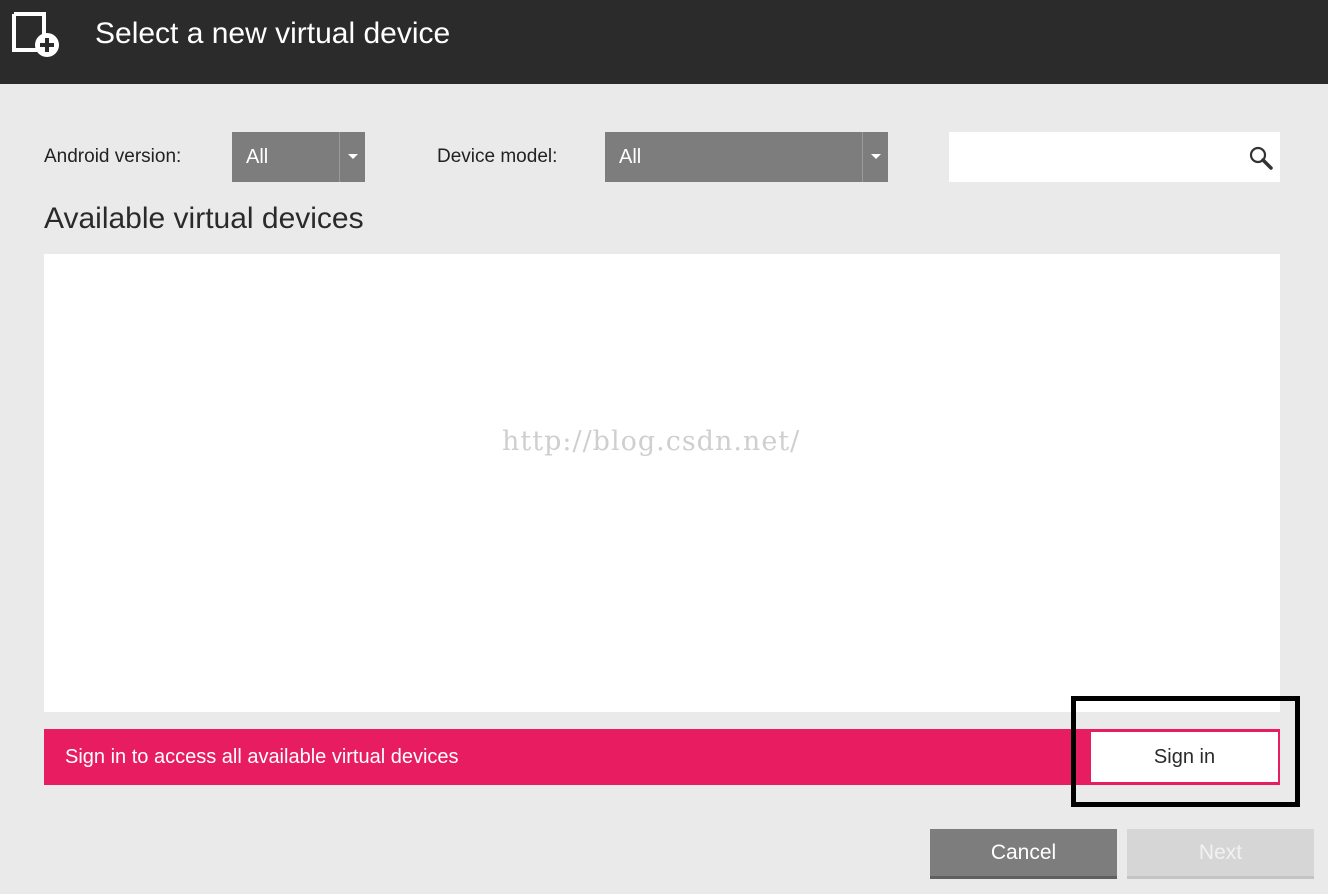  I want to click on cancel-button: Cancel, so click(1023, 854).